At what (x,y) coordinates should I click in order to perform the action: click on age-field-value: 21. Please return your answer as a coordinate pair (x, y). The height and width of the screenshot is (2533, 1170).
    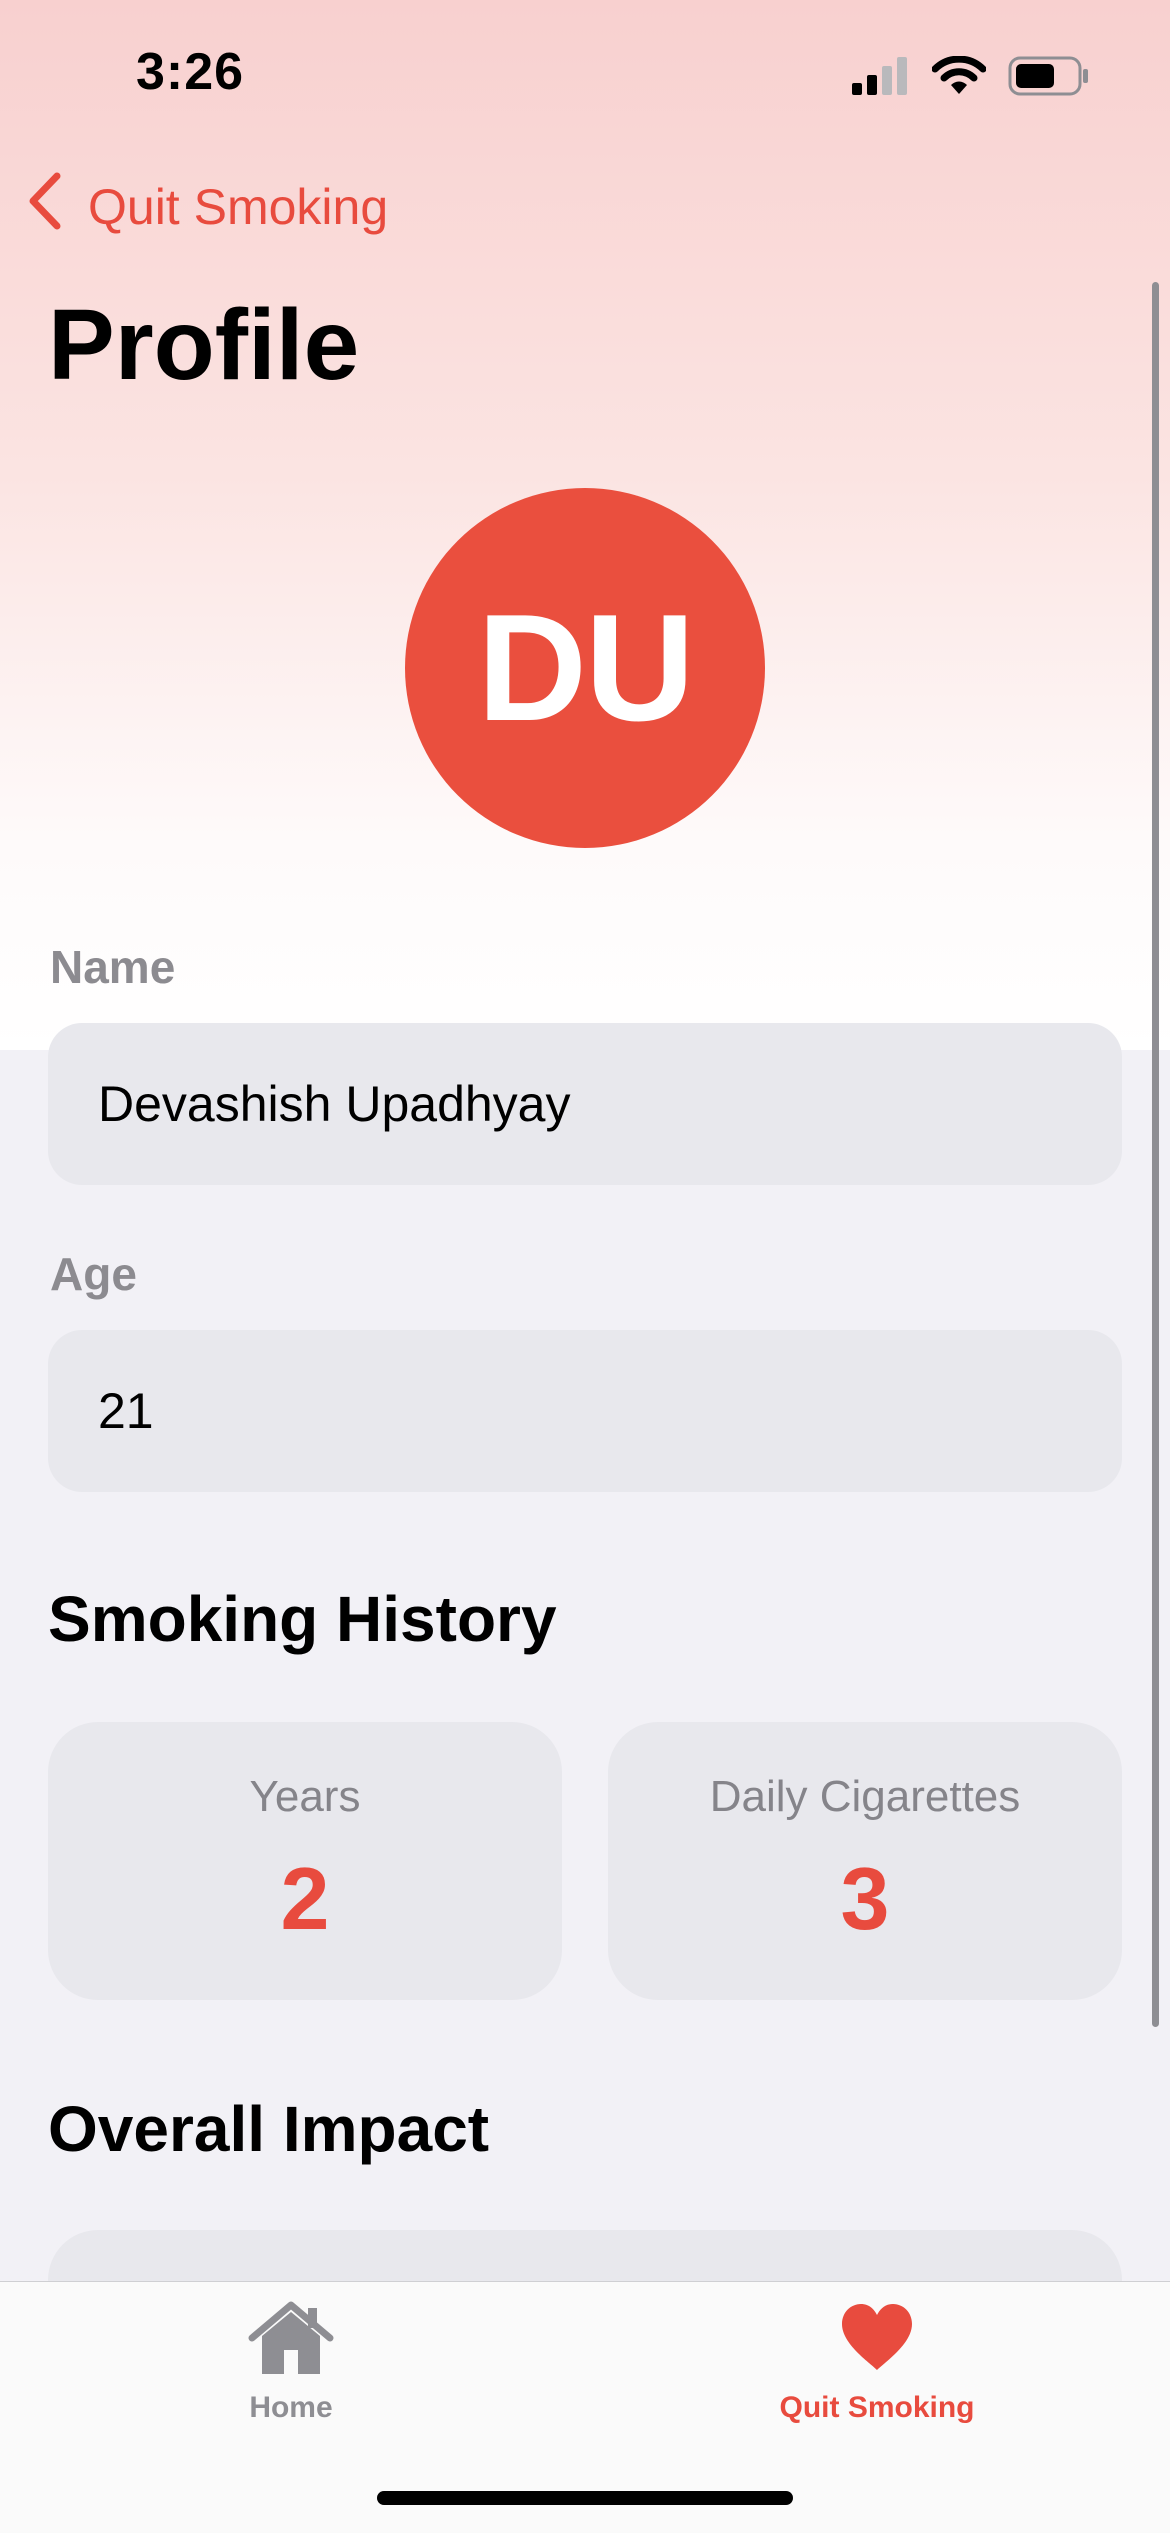
    Looking at the image, I should click on (126, 1411).